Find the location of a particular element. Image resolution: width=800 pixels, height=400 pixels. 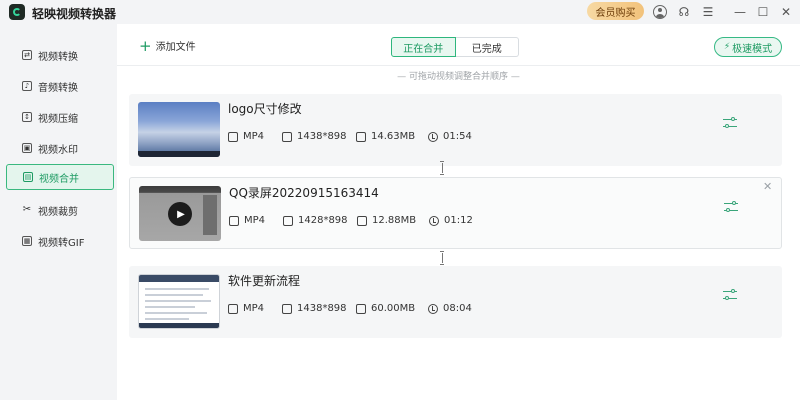

sidebar-item-label: 视频压缩 is located at coordinates (58, 119).